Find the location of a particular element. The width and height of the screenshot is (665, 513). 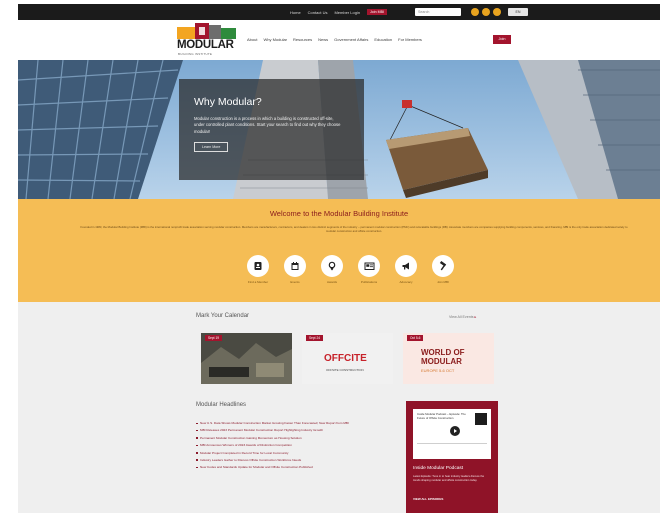

quick-link-label: Advocacy is located at coordinates (406, 282).